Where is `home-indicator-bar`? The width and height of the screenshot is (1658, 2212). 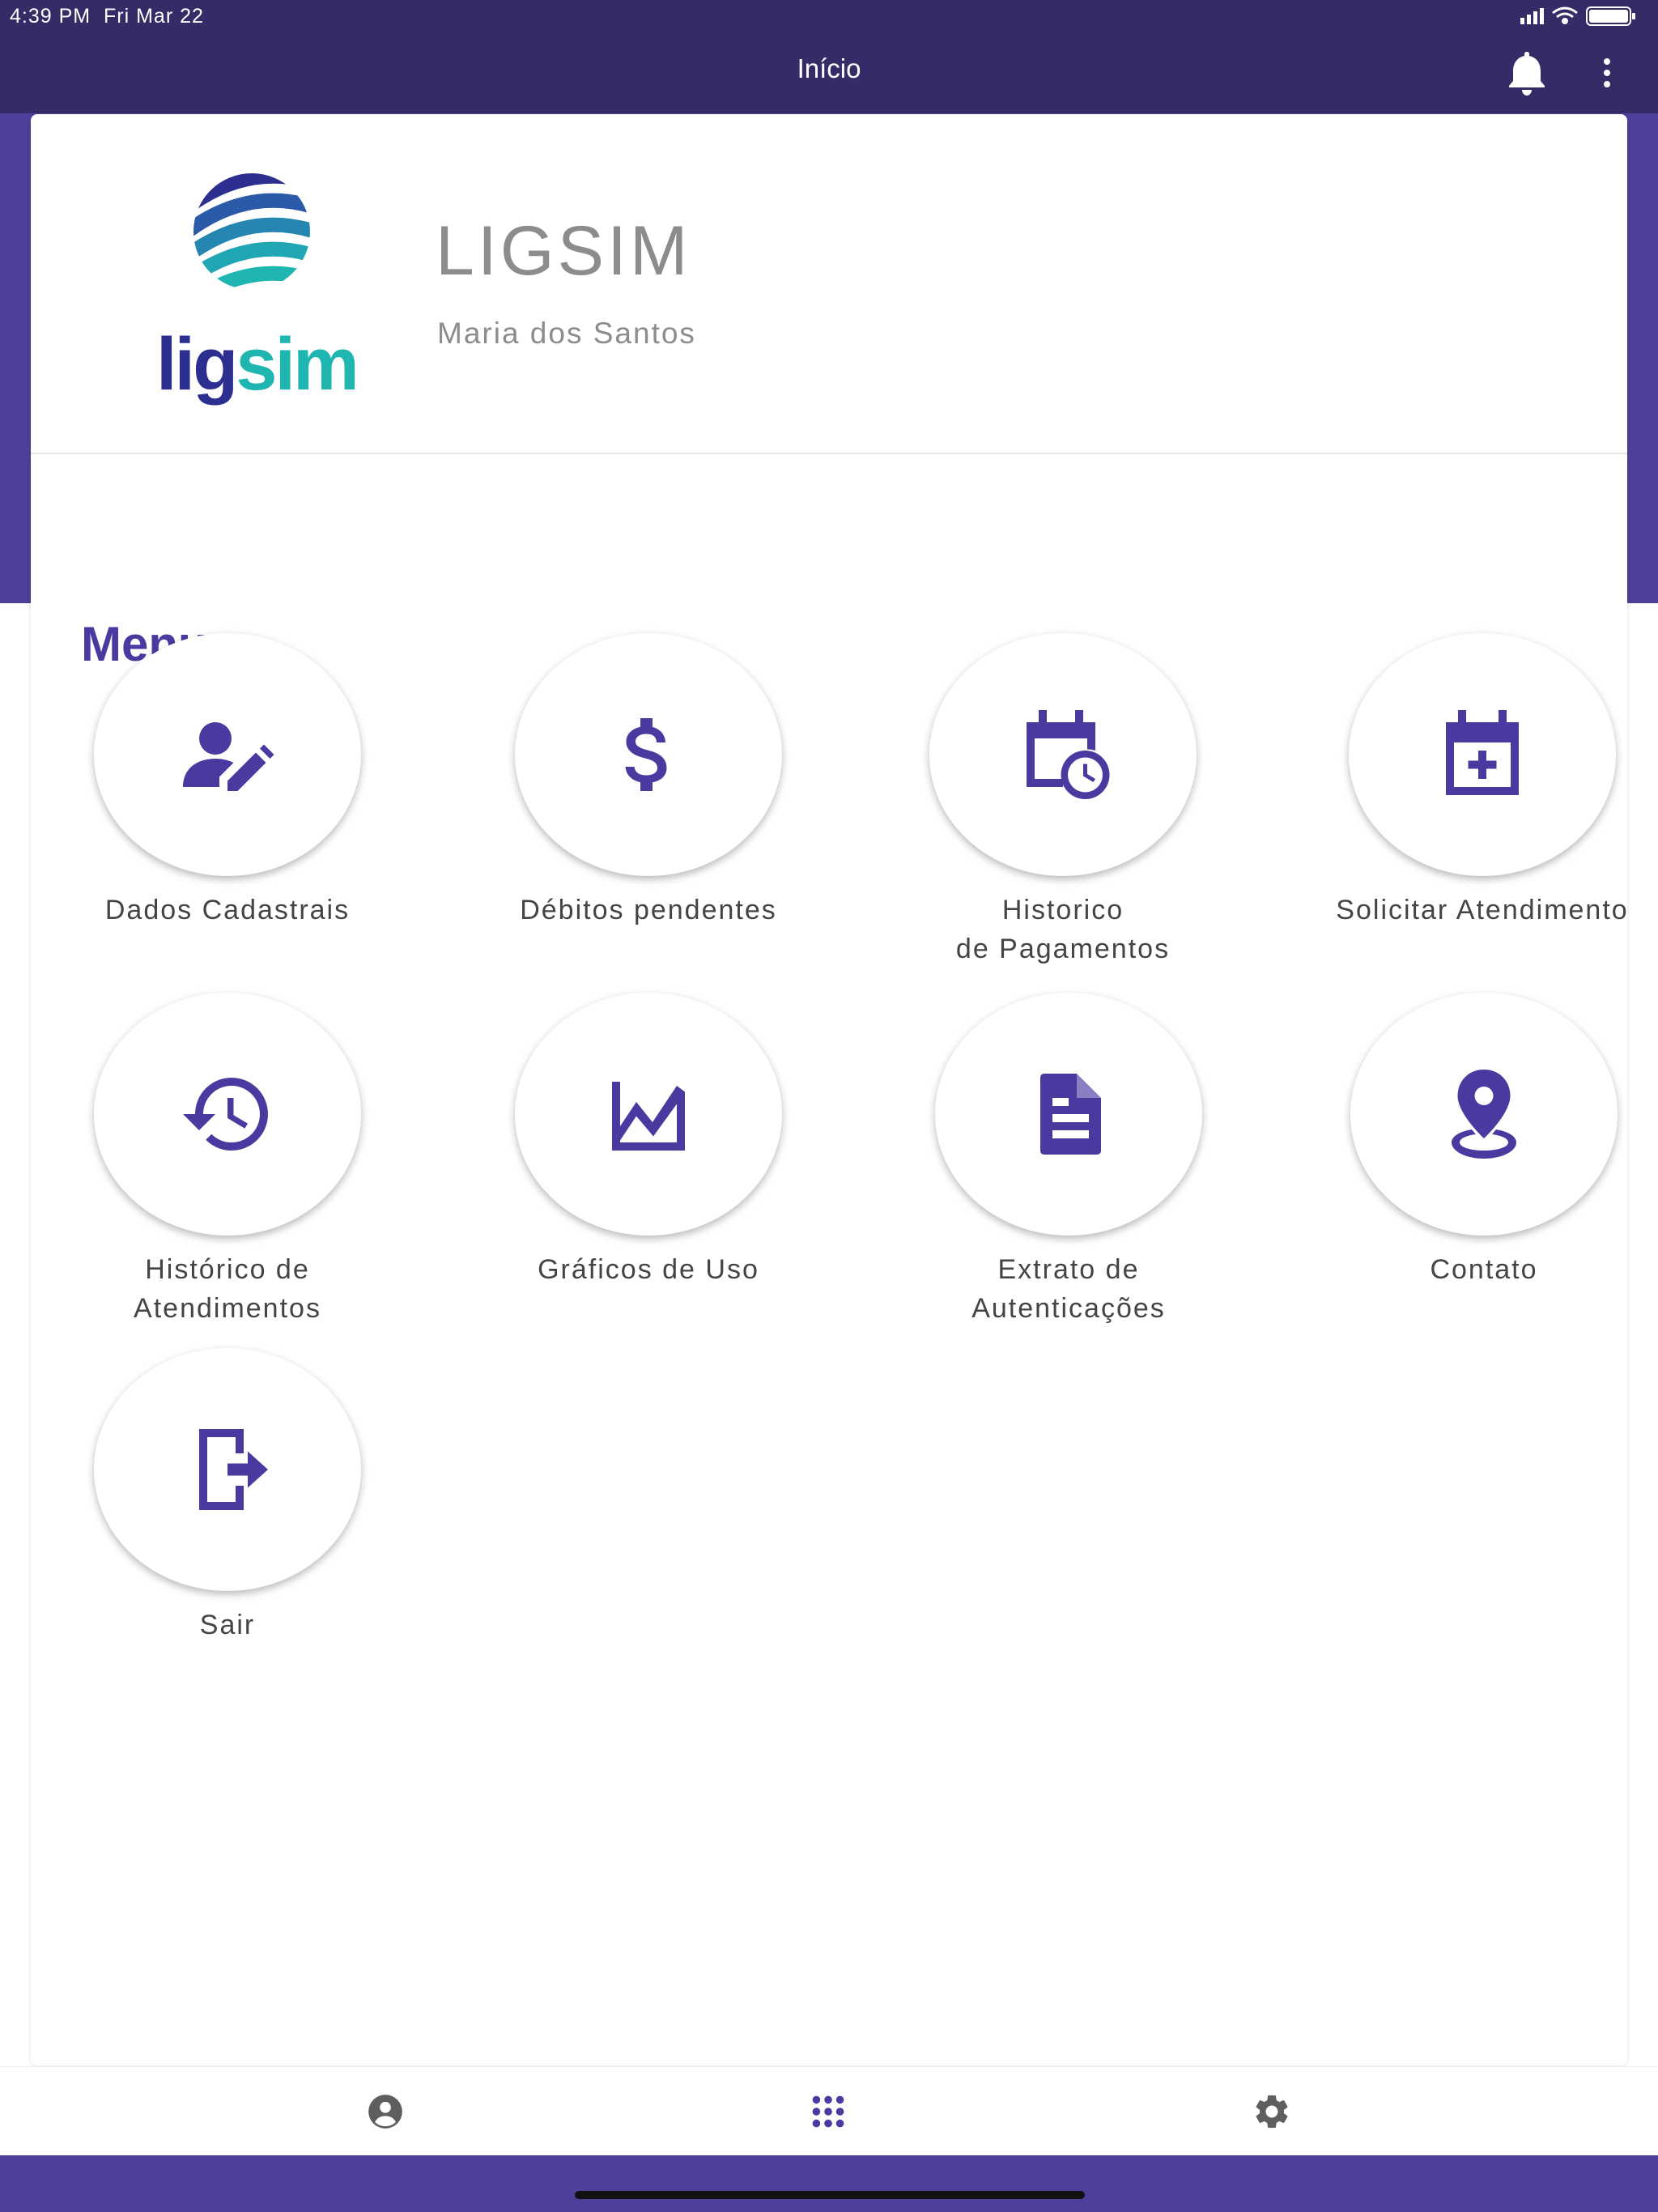 home-indicator-bar is located at coordinates (829, 2183).